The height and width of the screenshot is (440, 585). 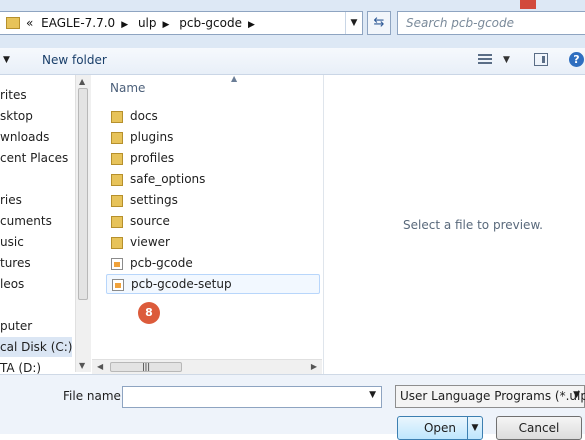 I want to click on scroll-up-icon: ▲, so click(x=82, y=81).